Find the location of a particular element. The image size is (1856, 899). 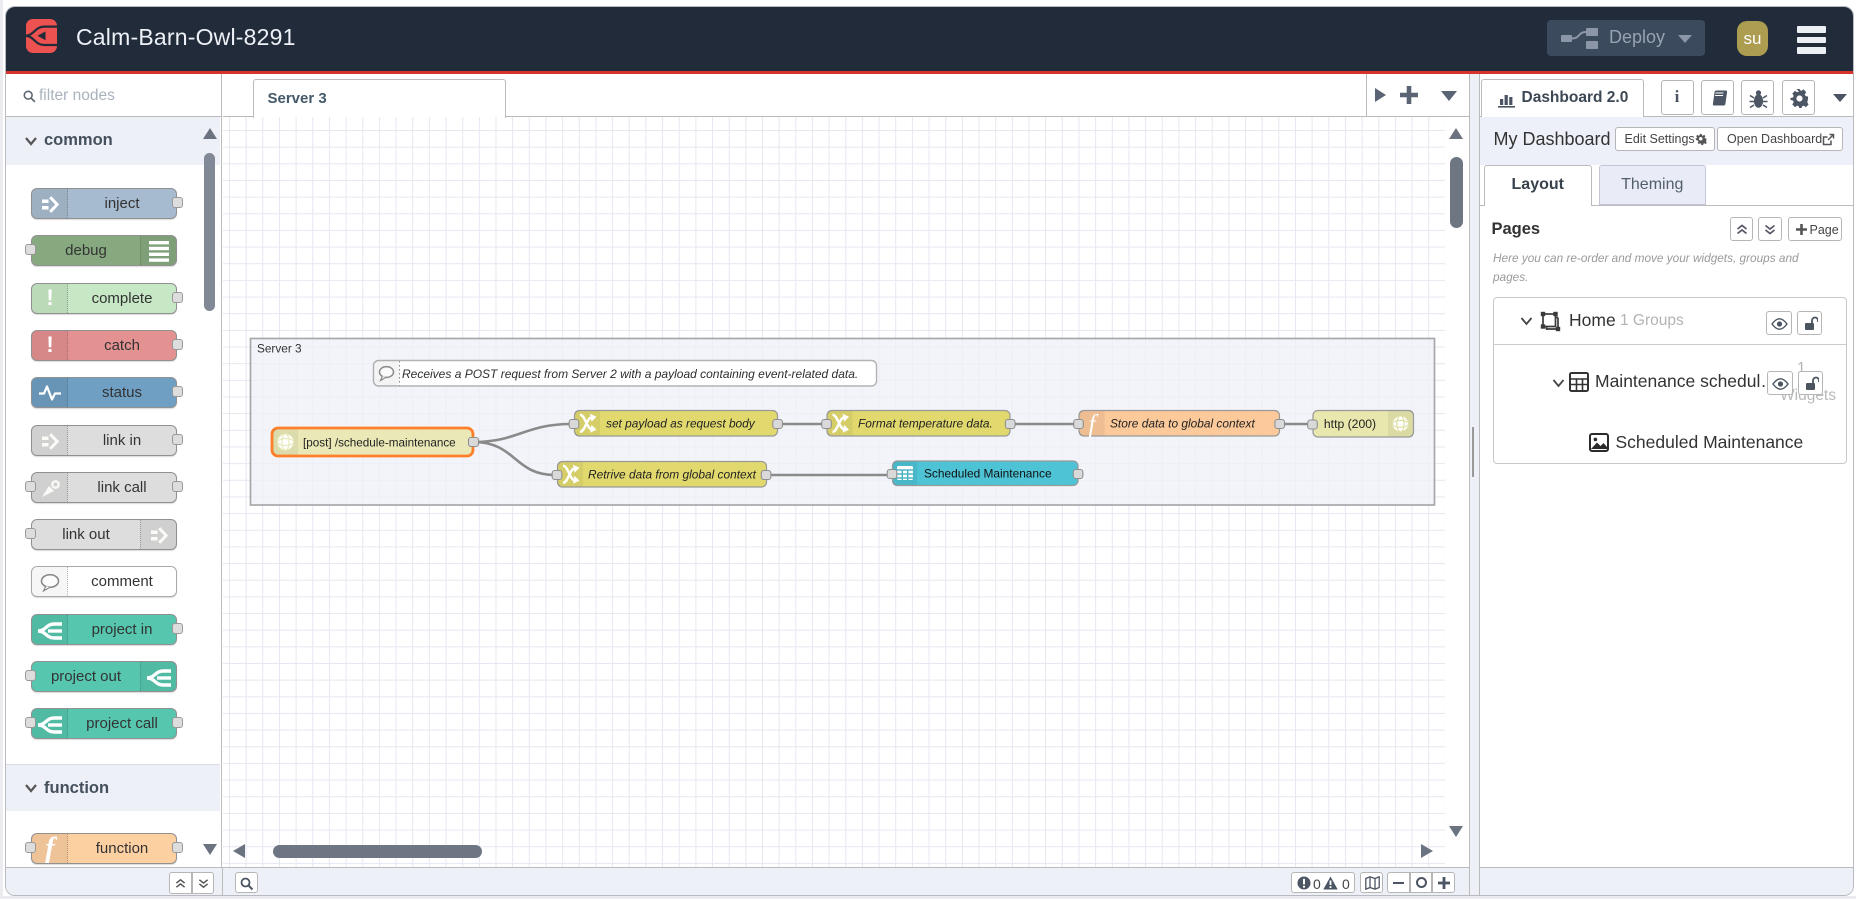

svg-text: set payload as request body is located at coordinates (681, 424).